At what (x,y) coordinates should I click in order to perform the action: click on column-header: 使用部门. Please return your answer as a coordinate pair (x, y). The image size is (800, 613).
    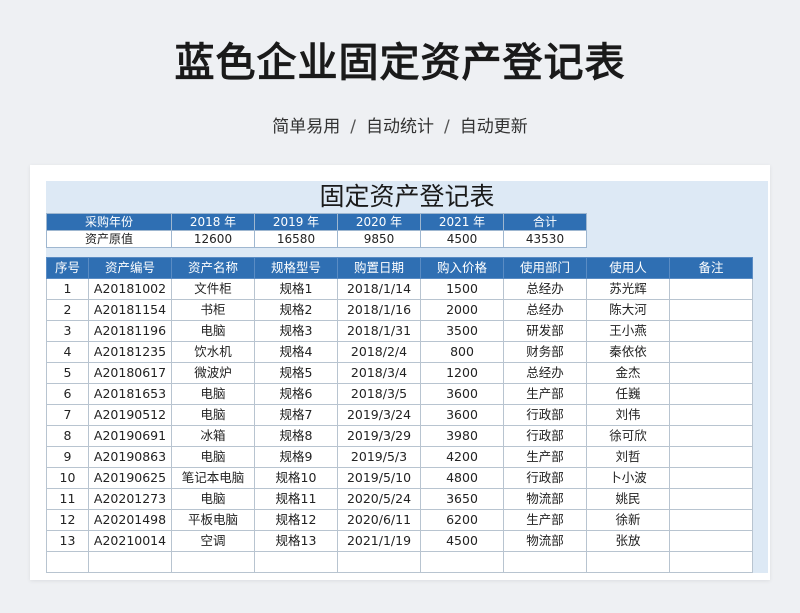
    Looking at the image, I should click on (545, 268).